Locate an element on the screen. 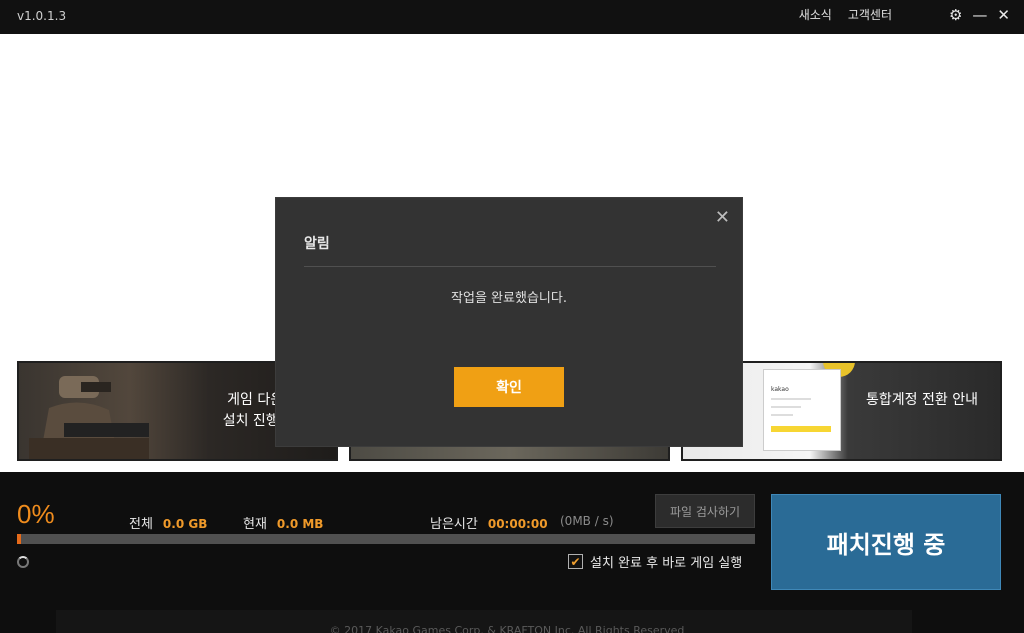 This screenshot has height=633, width=1024. file-check-button: 파일 검사하기 is located at coordinates (705, 511).